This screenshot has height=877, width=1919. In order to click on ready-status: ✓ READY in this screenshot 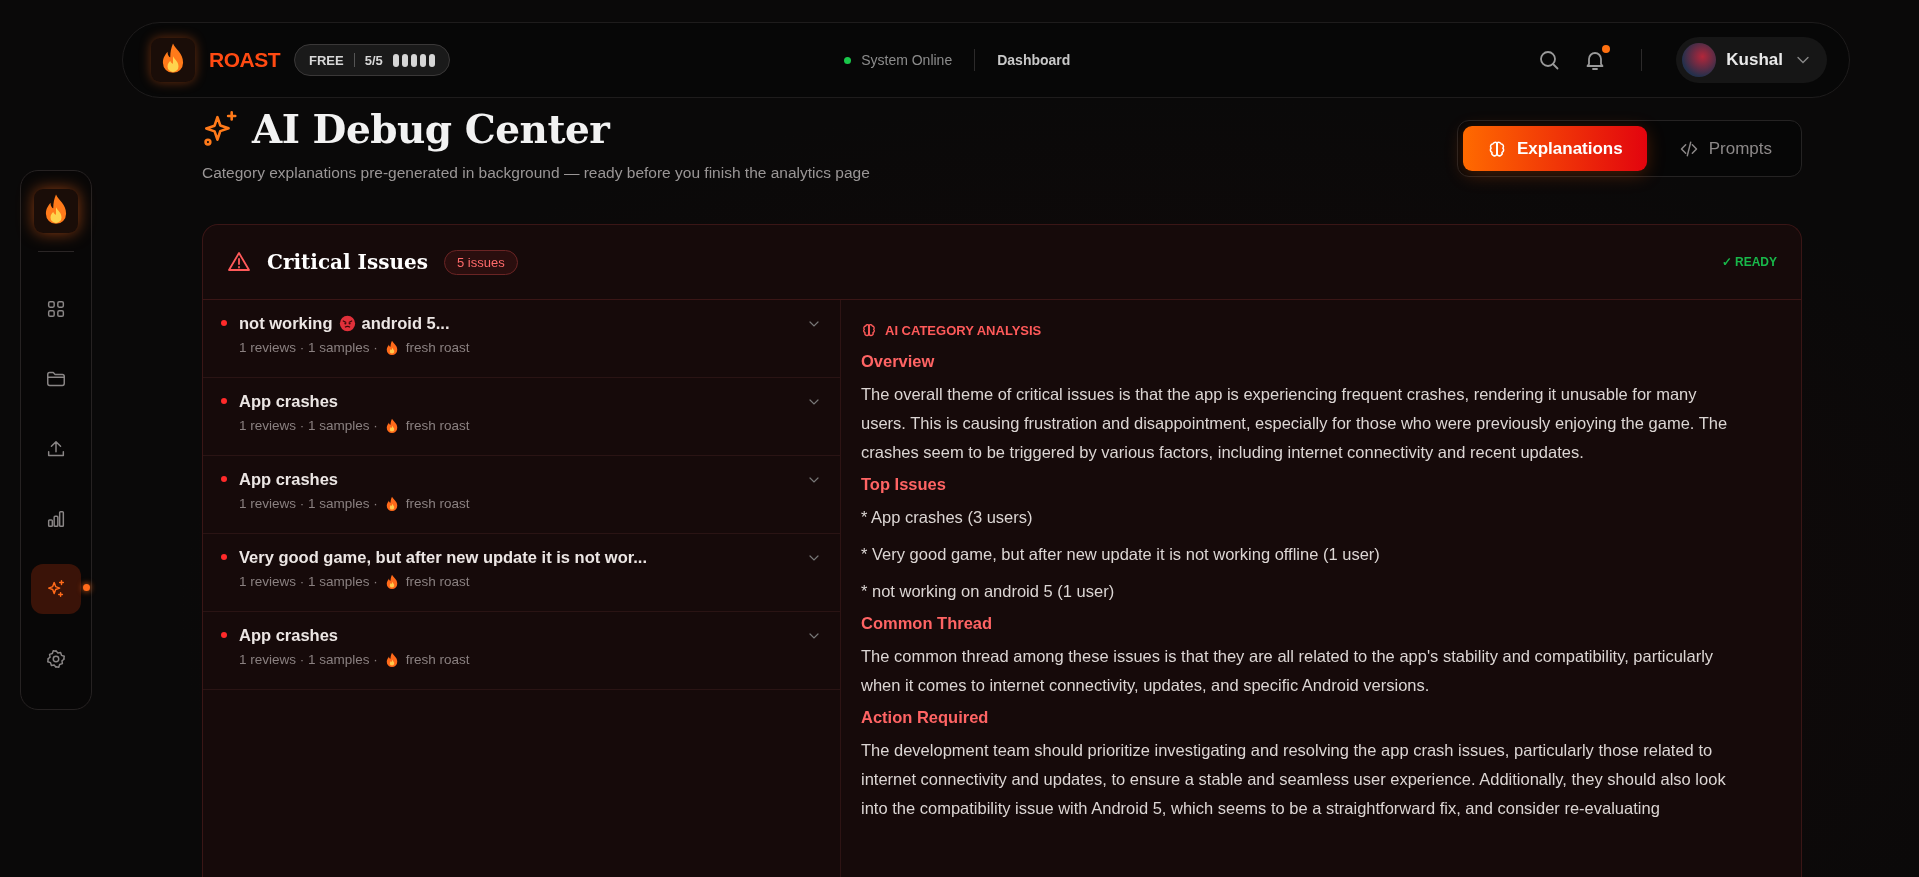, I will do `click(1749, 262)`.